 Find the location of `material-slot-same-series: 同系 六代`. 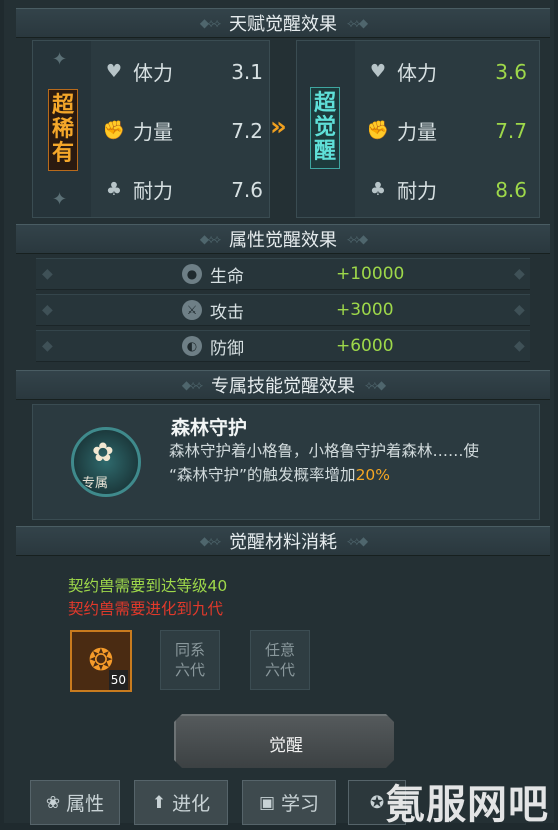

material-slot-same-series: 同系 六代 is located at coordinates (190, 660).